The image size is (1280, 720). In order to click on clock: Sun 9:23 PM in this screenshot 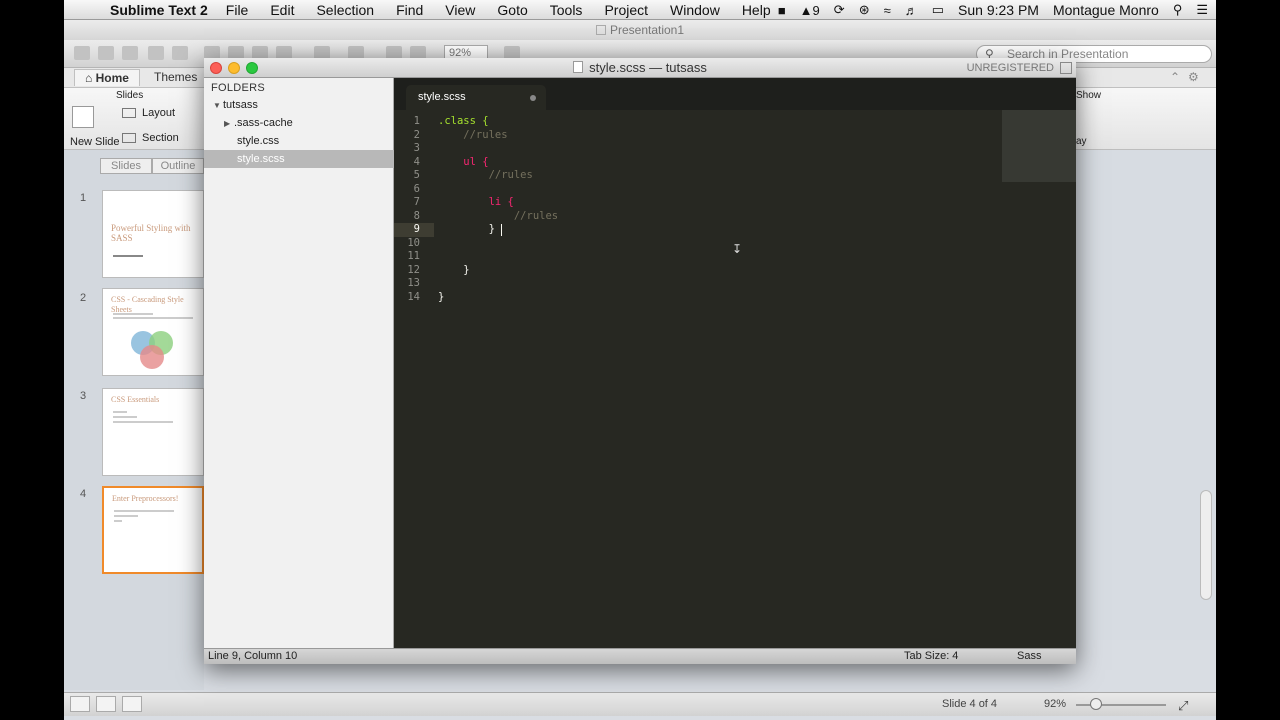, I will do `click(998, 10)`.